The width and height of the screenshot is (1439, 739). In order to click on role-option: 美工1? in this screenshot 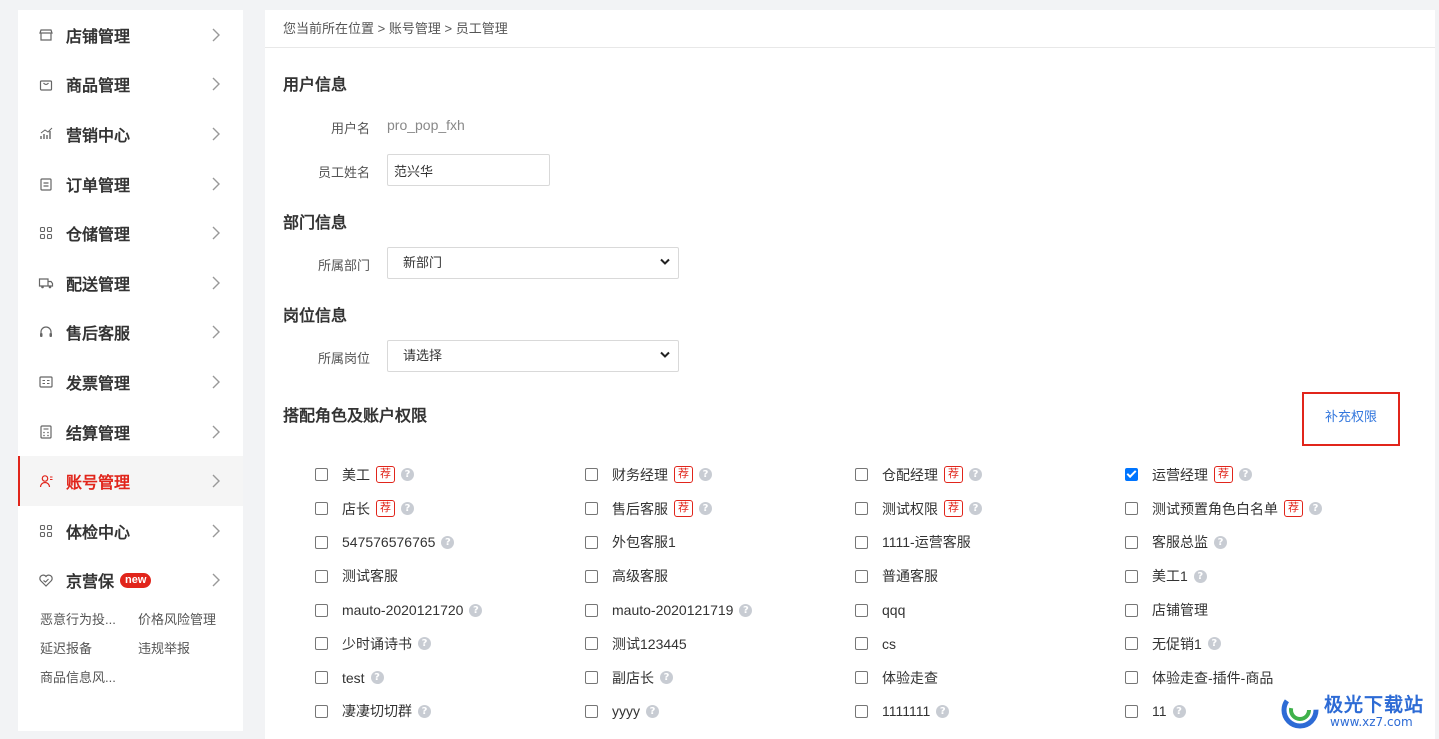, I will do `click(1260, 576)`.